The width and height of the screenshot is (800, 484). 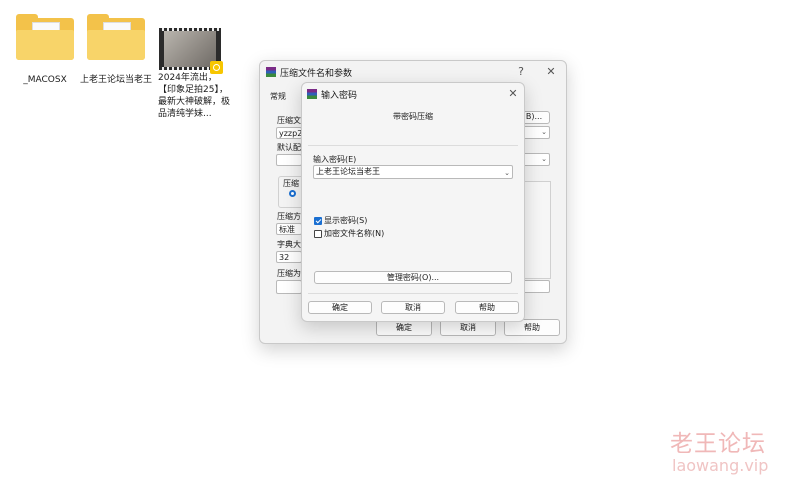 I want to click on tab-general: 常规, so click(x=278, y=97).